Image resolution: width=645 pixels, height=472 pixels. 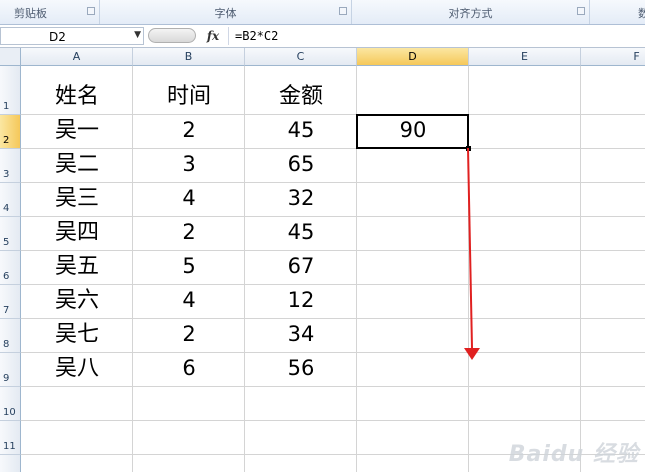 What do you see at coordinates (10, 302) in the screenshot?
I see `row-header-7: 7` at bounding box center [10, 302].